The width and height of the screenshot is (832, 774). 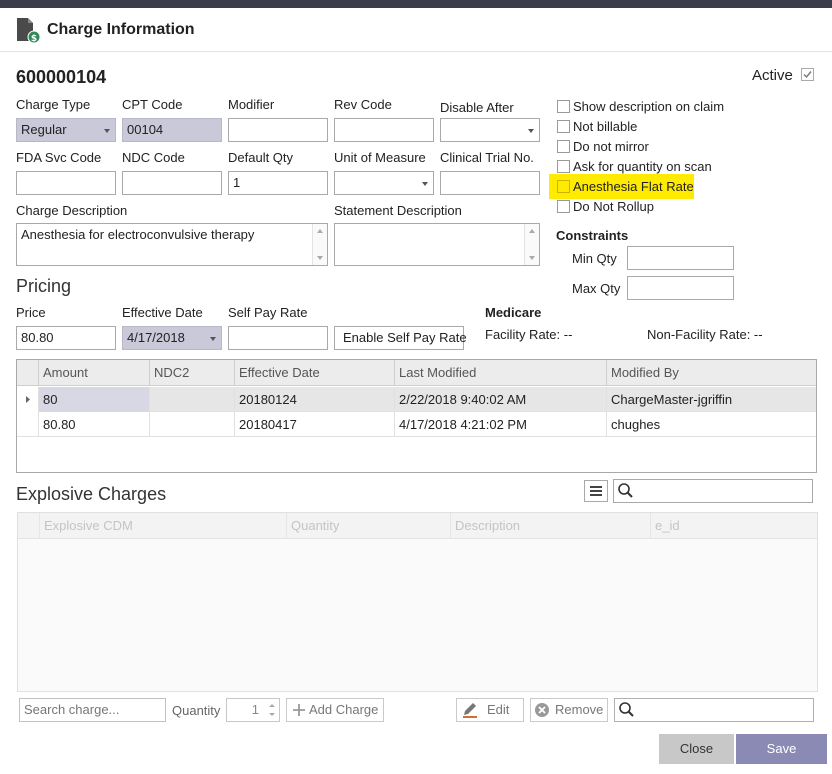 What do you see at coordinates (501, 373) in the screenshot?
I see `column-header-last-modified: Last Modified` at bounding box center [501, 373].